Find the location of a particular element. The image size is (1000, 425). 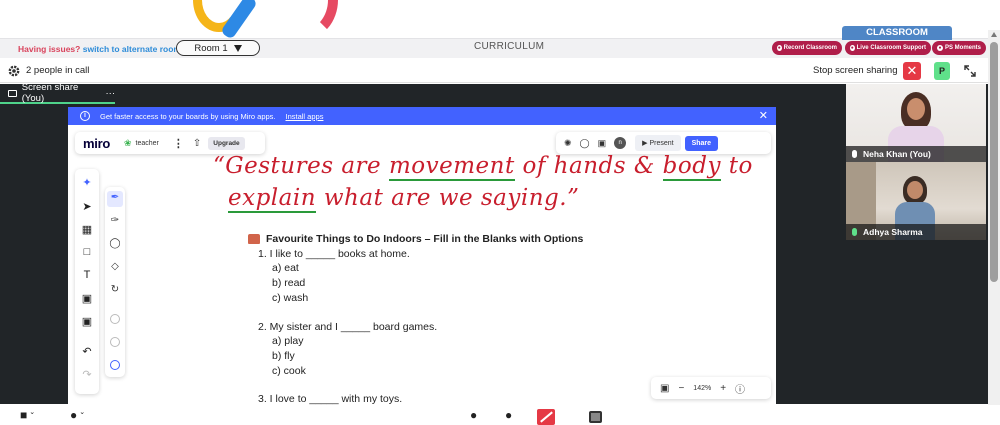

participant-tile: Neha Khan (You) is located at coordinates (916, 123).